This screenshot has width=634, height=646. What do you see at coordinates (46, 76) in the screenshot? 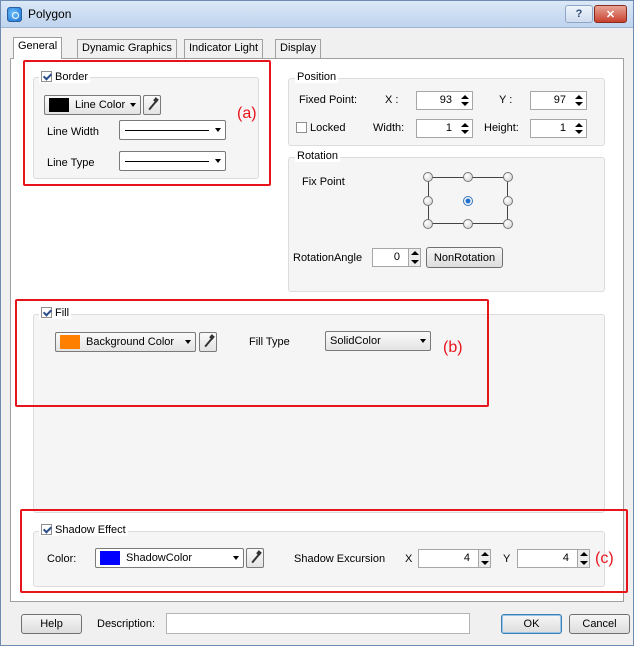
I see `border-checkbox` at bounding box center [46, 76].